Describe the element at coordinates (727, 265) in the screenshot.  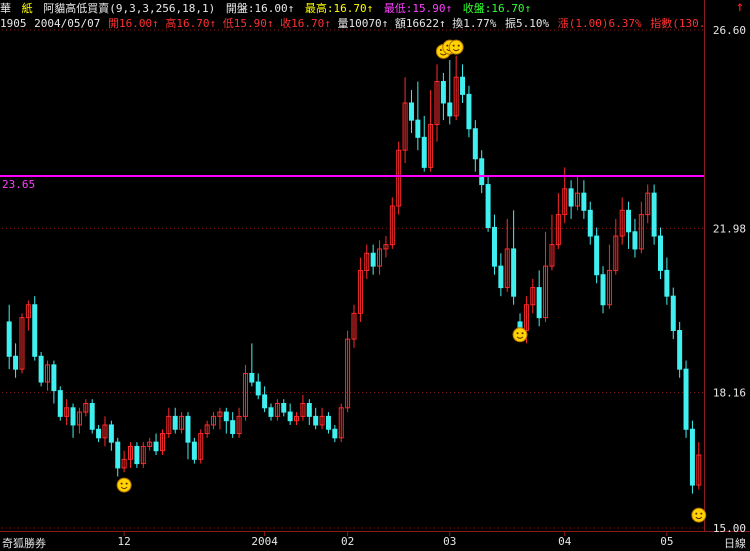
I see `price-axis-panel` at that location.